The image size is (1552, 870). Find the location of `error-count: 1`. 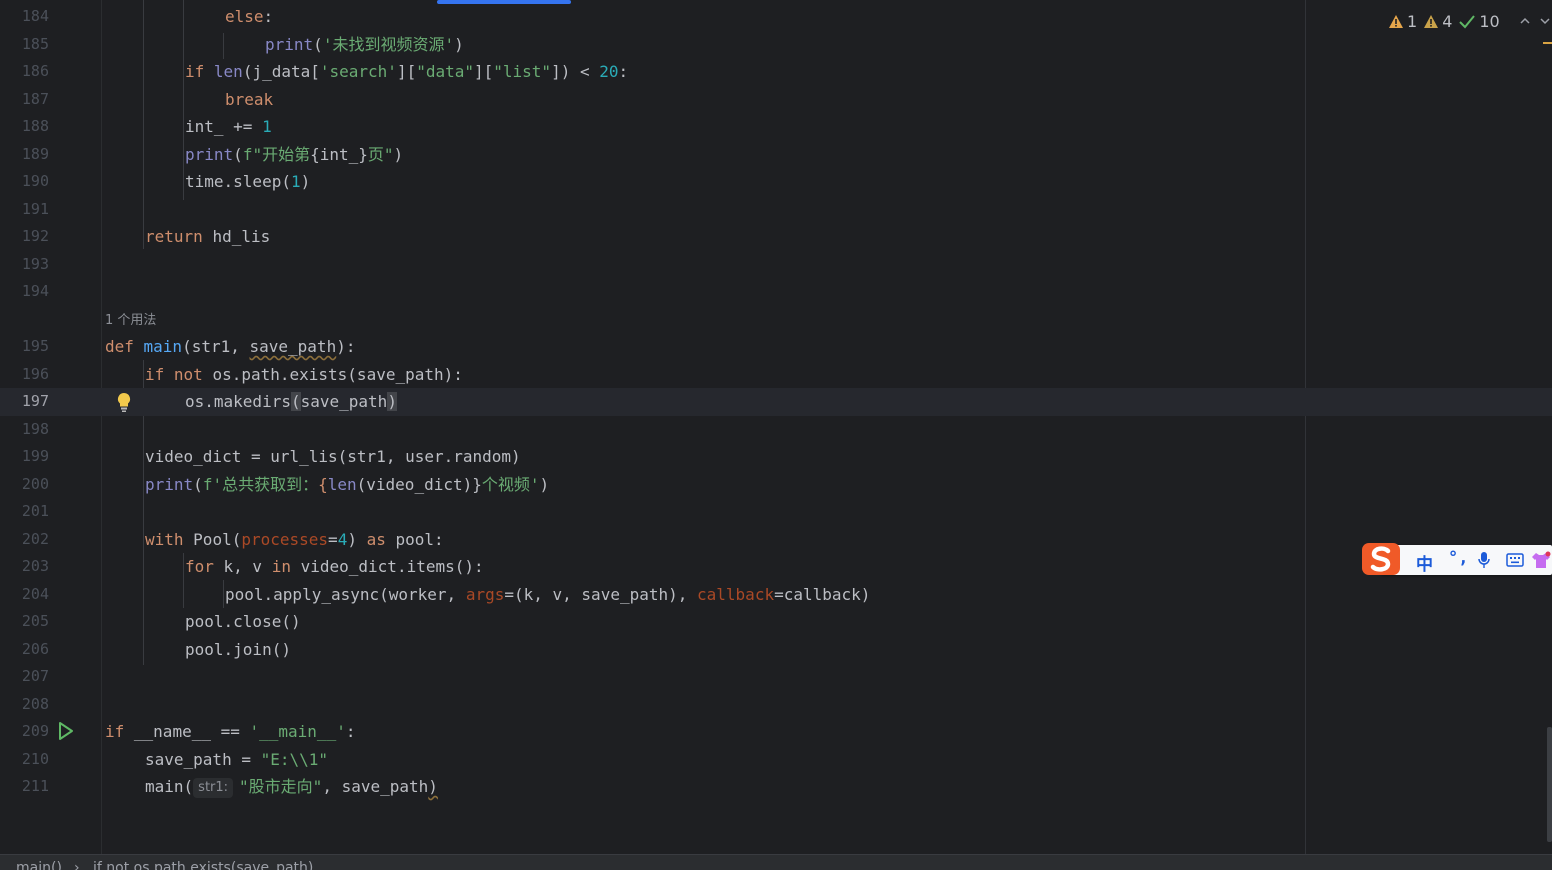

error-count: 1 is located at coordinates (1402, 21).